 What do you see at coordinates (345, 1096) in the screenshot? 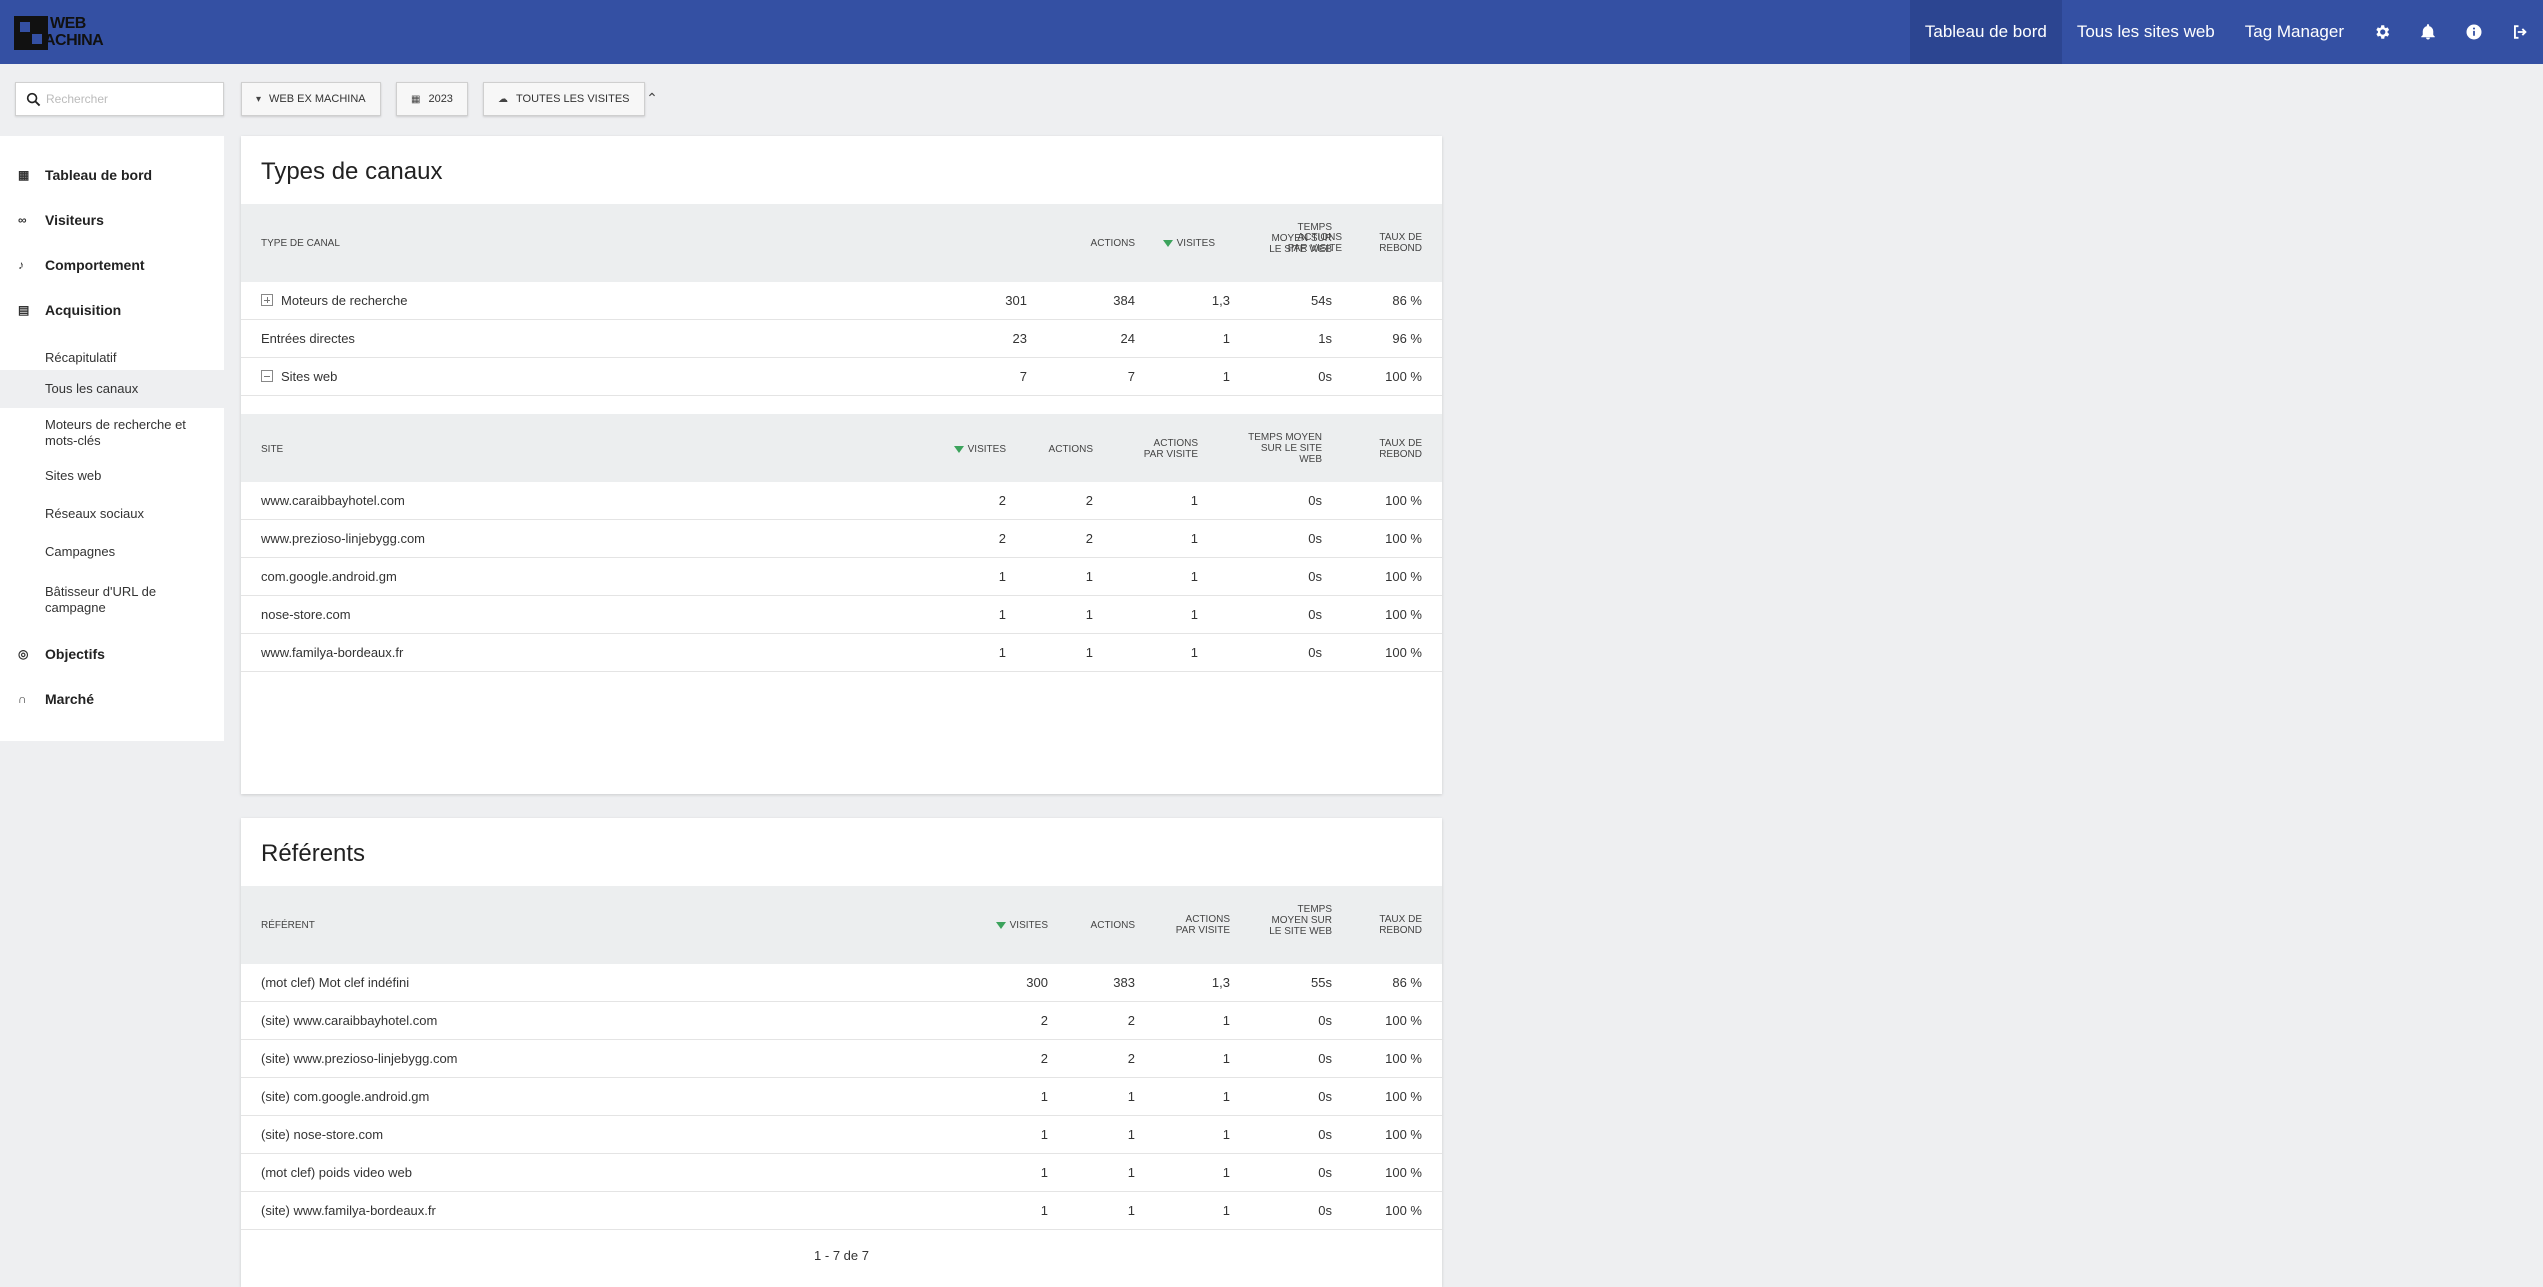
I see `referrer-cell: (site) com.google.android.gm` at bounding box center [345, 1096].